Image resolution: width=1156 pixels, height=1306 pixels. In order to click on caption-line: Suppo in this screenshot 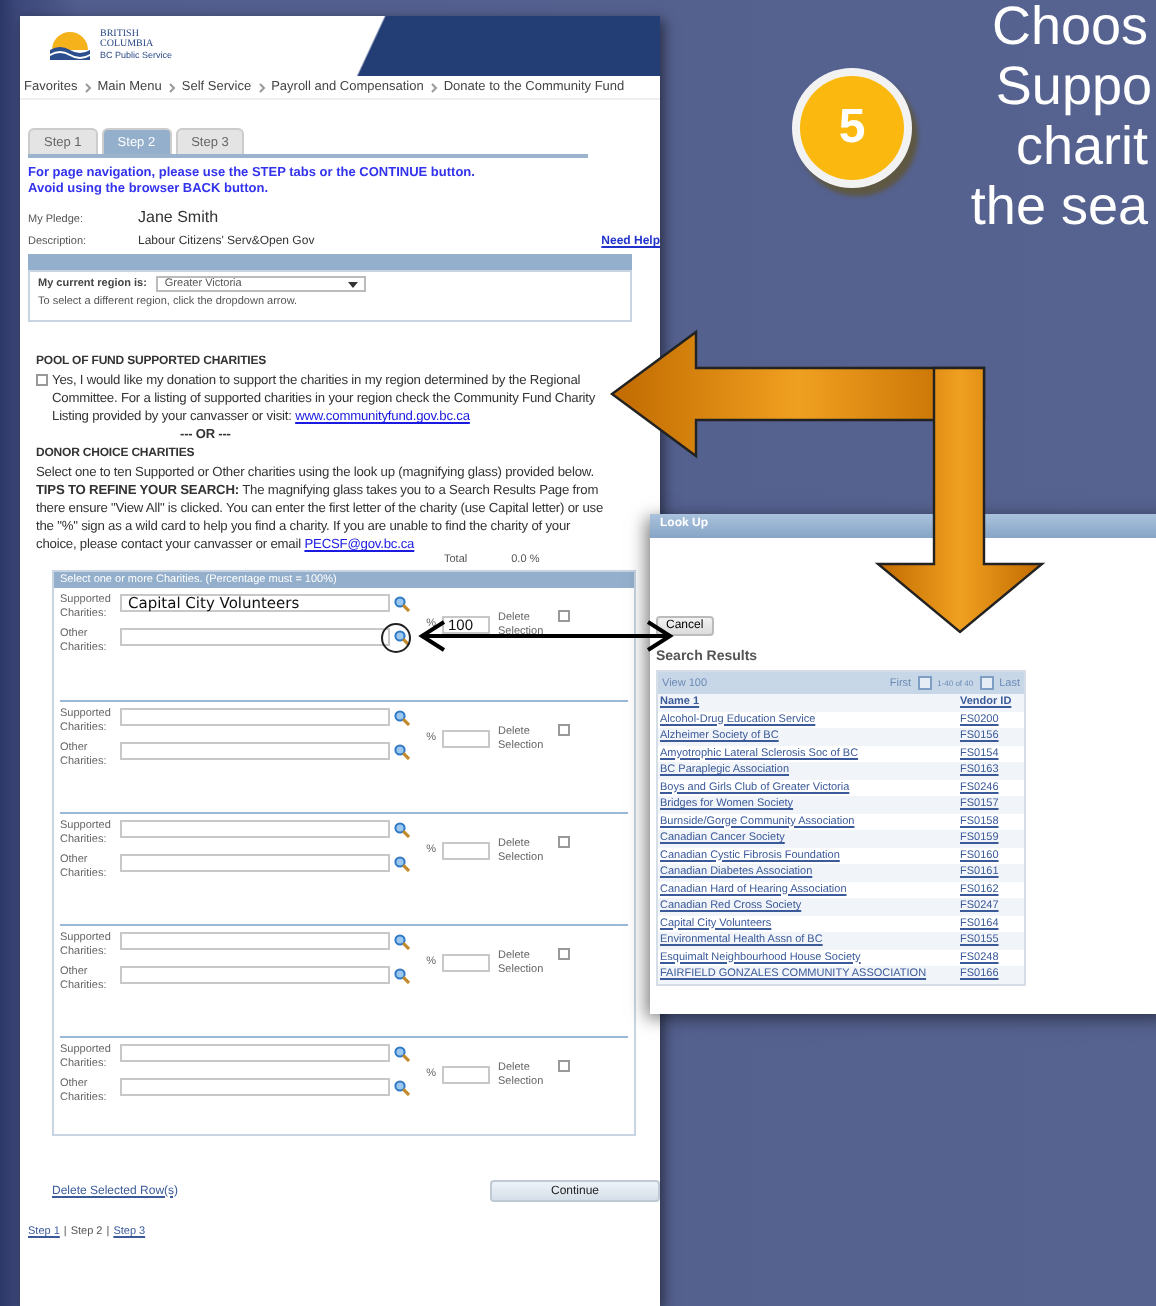, I will do `click(1073, 86)`.